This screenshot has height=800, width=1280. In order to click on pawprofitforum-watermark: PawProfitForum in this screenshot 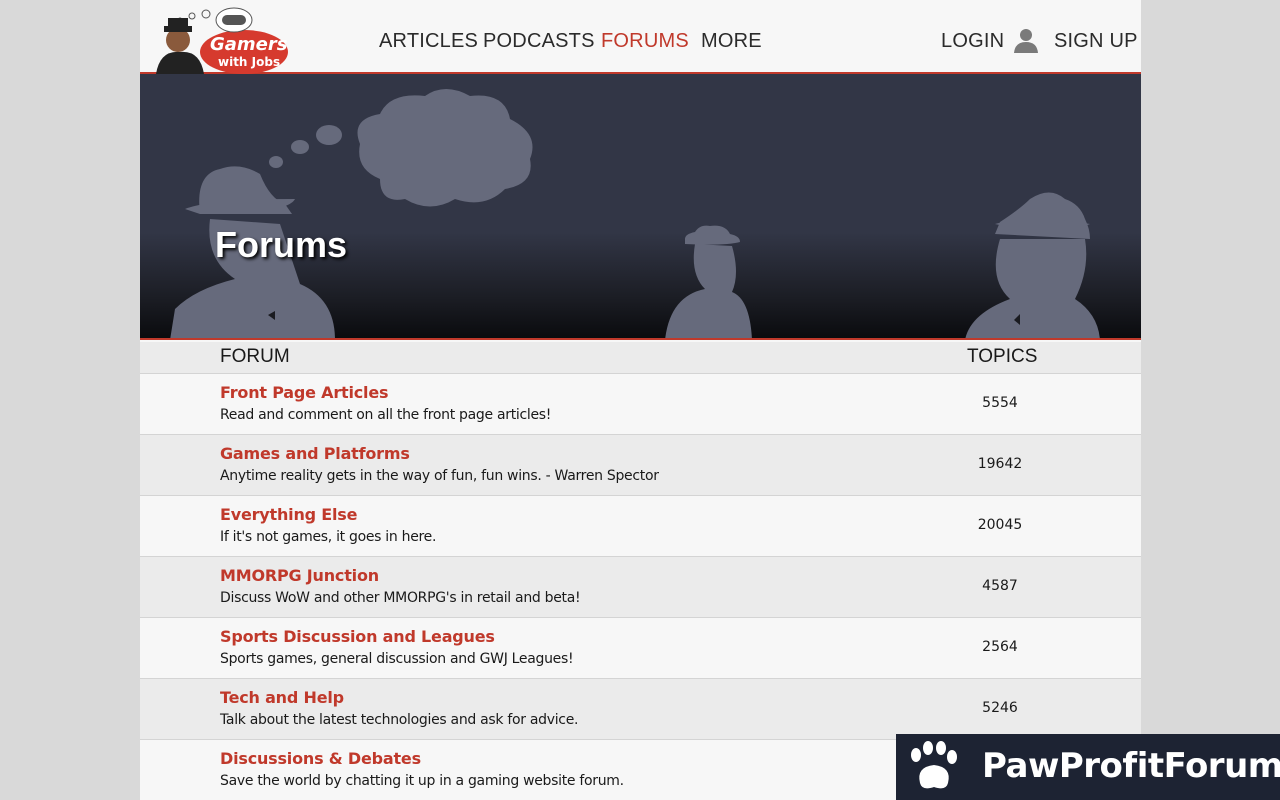, I will do `click(1088, 767)`.